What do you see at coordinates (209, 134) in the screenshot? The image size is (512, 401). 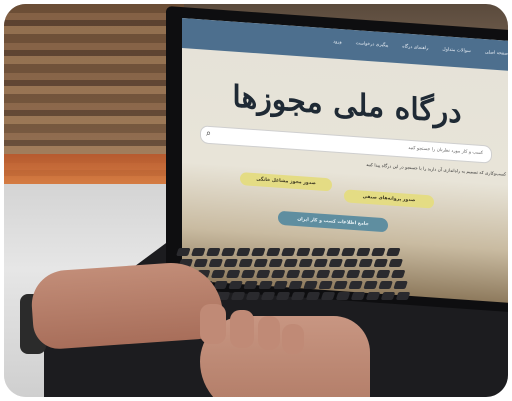 I see `search-icon: ⌕` at bounding box center [209, 134].